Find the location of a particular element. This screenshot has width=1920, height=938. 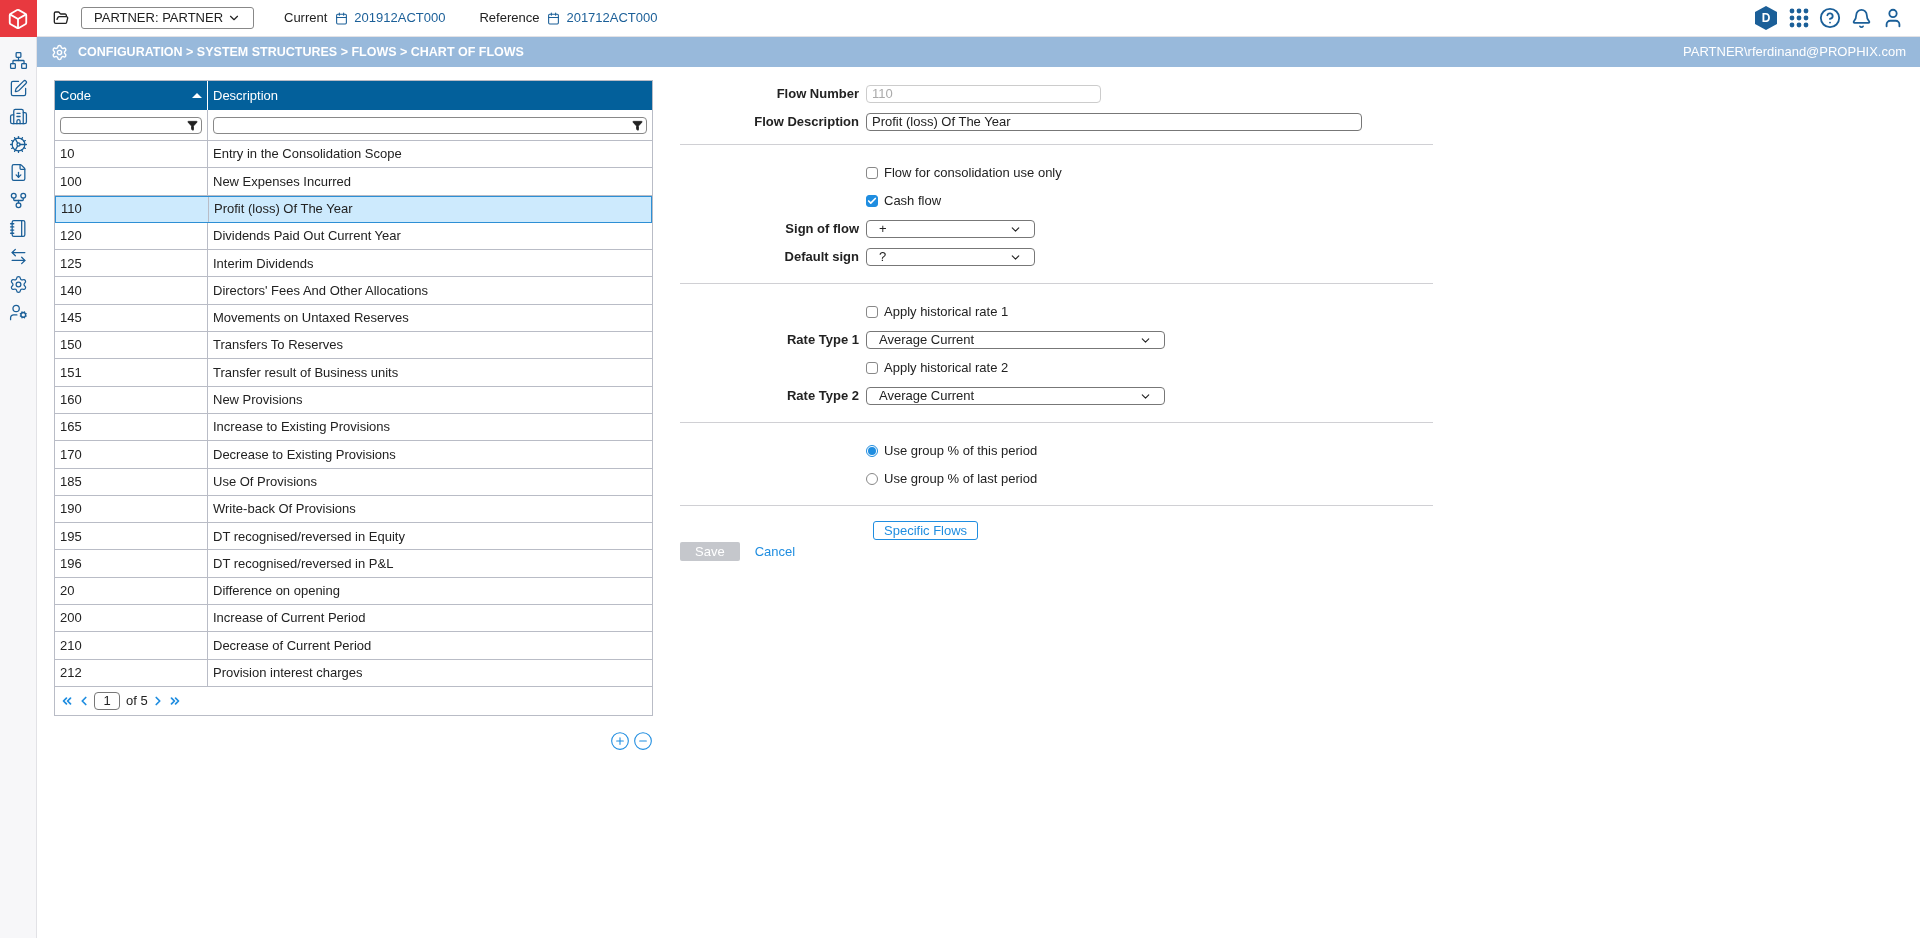

table-cell: 145 is located at coordinates (131, 318).